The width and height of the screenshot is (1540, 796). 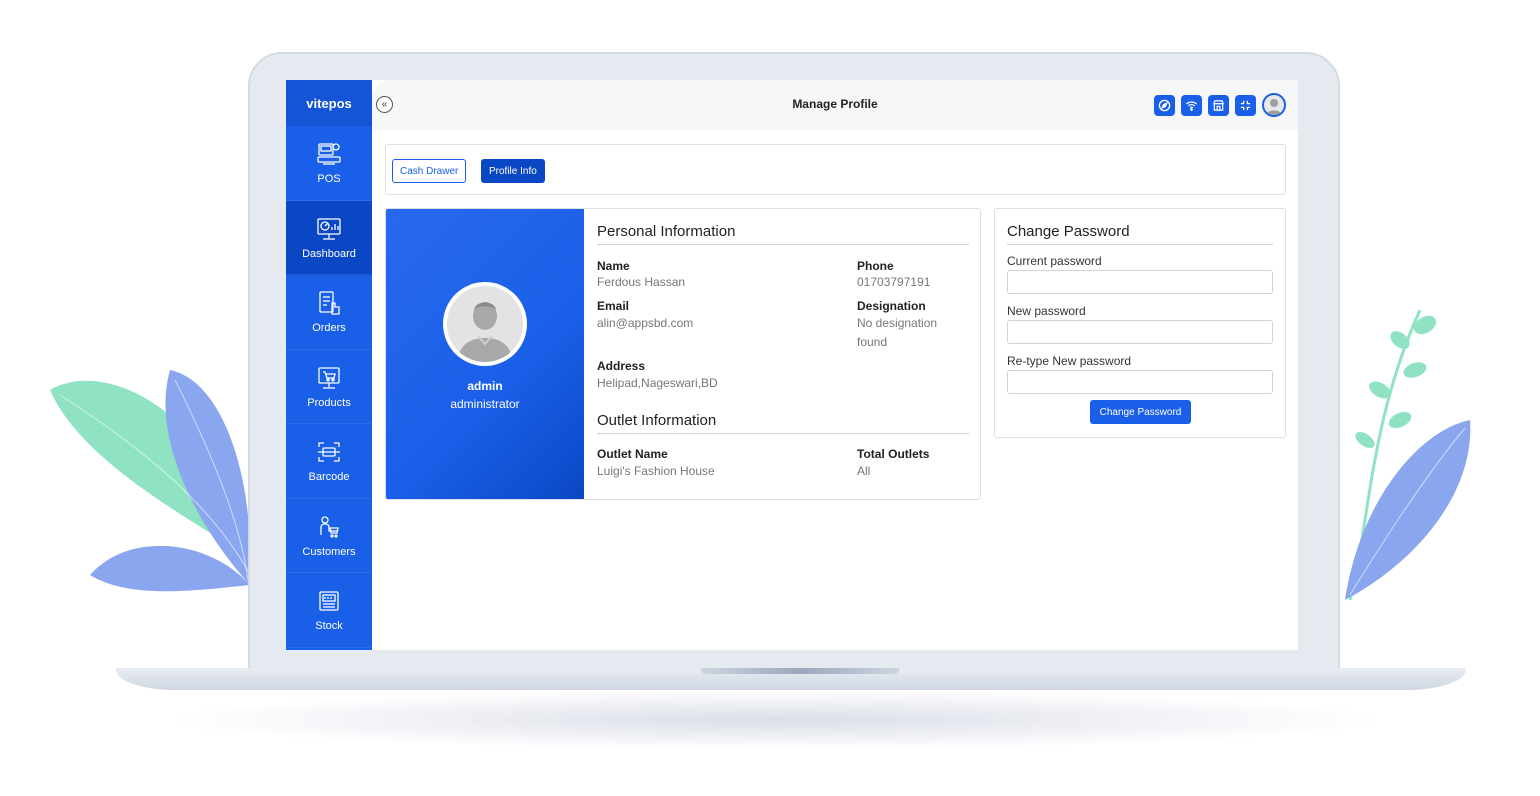 I want to click on wifi-icon, so click(x=1191, y=105).